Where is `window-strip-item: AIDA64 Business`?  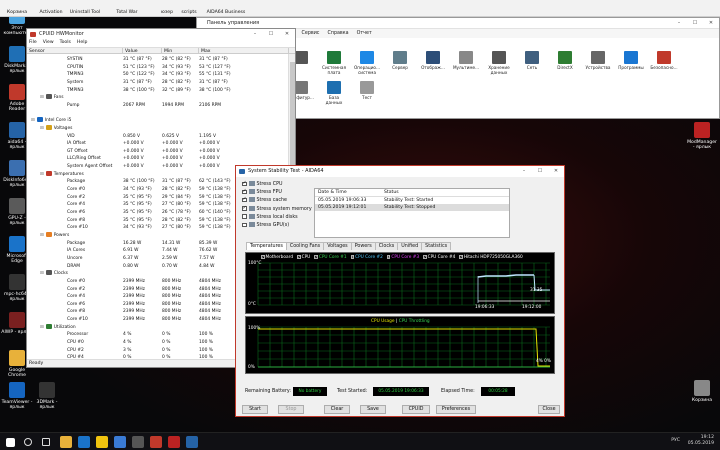
window-strip-item: AIDA64 Business is located at coordinates (226, 12).